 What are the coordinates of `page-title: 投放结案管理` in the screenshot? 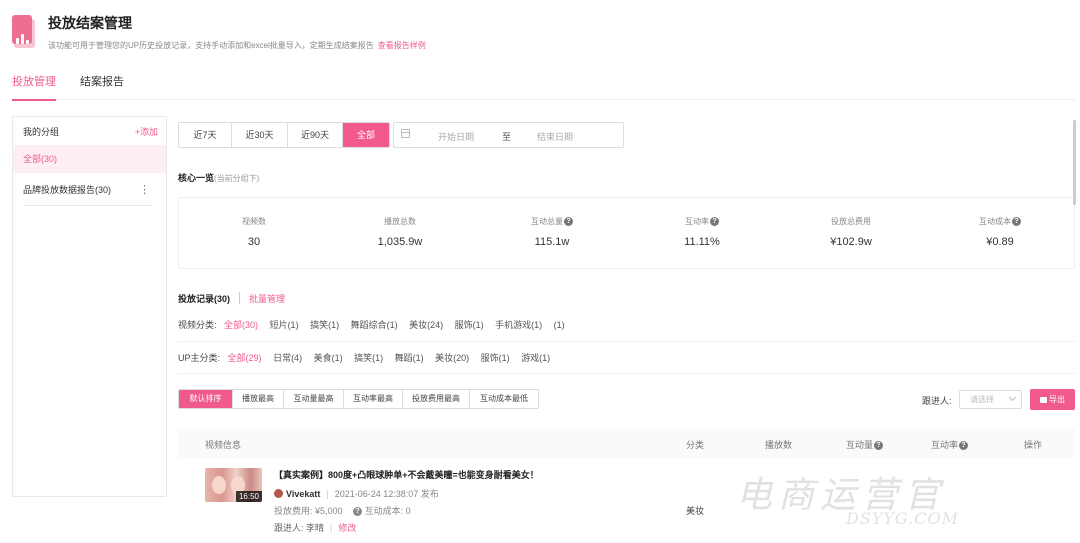 It's located at (90, 23).